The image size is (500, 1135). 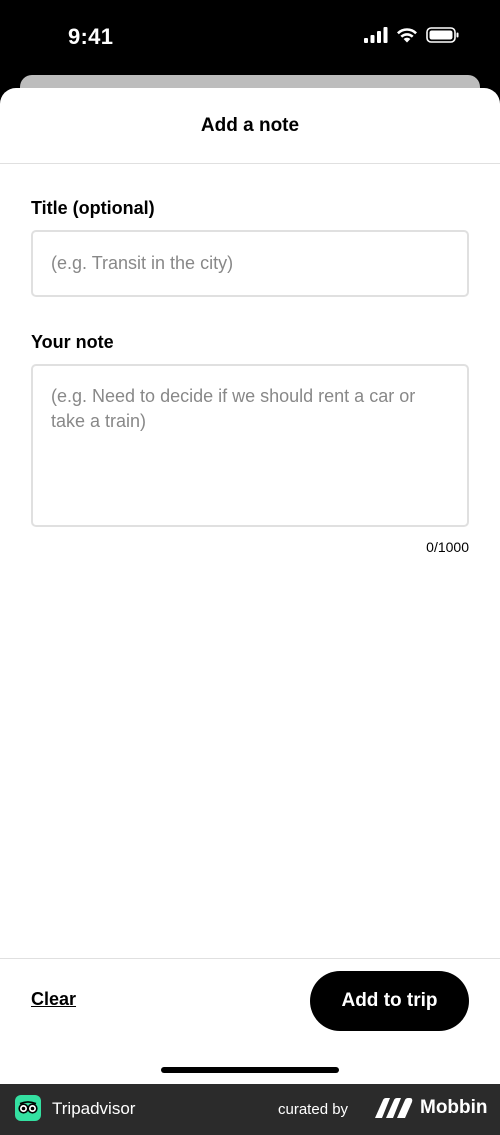 What do you see at coordinates (454, 1107) in the screenshot?
I see `curator-name: Mobbin` at bounding box center [454, 1107].